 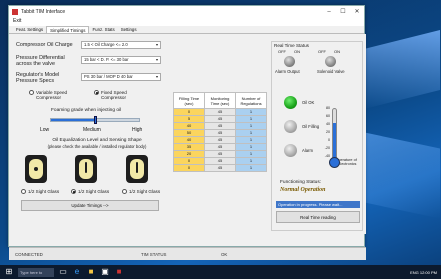 What do you see at coordinates (103, 29) in the screenshot?
I see `tab-funz-stats: Funz. Stats` at bounding box center [103, 29].